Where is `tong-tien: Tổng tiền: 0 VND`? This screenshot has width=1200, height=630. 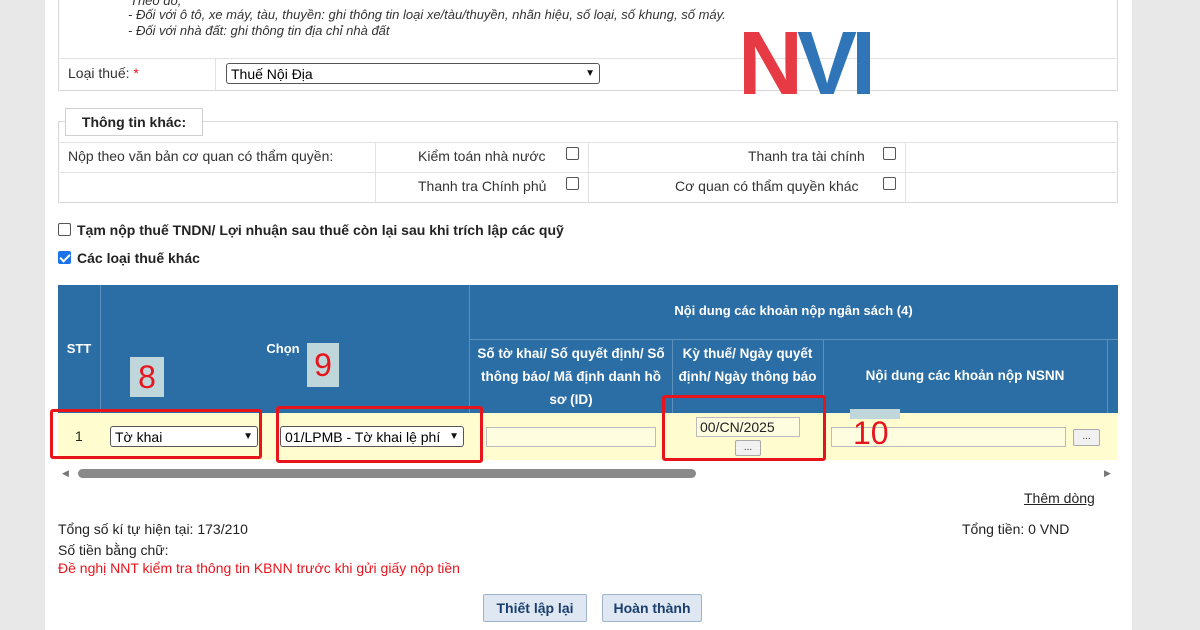 tong-tien: Tổng tiền: 0 VND is located at coordinates (1016, 529).